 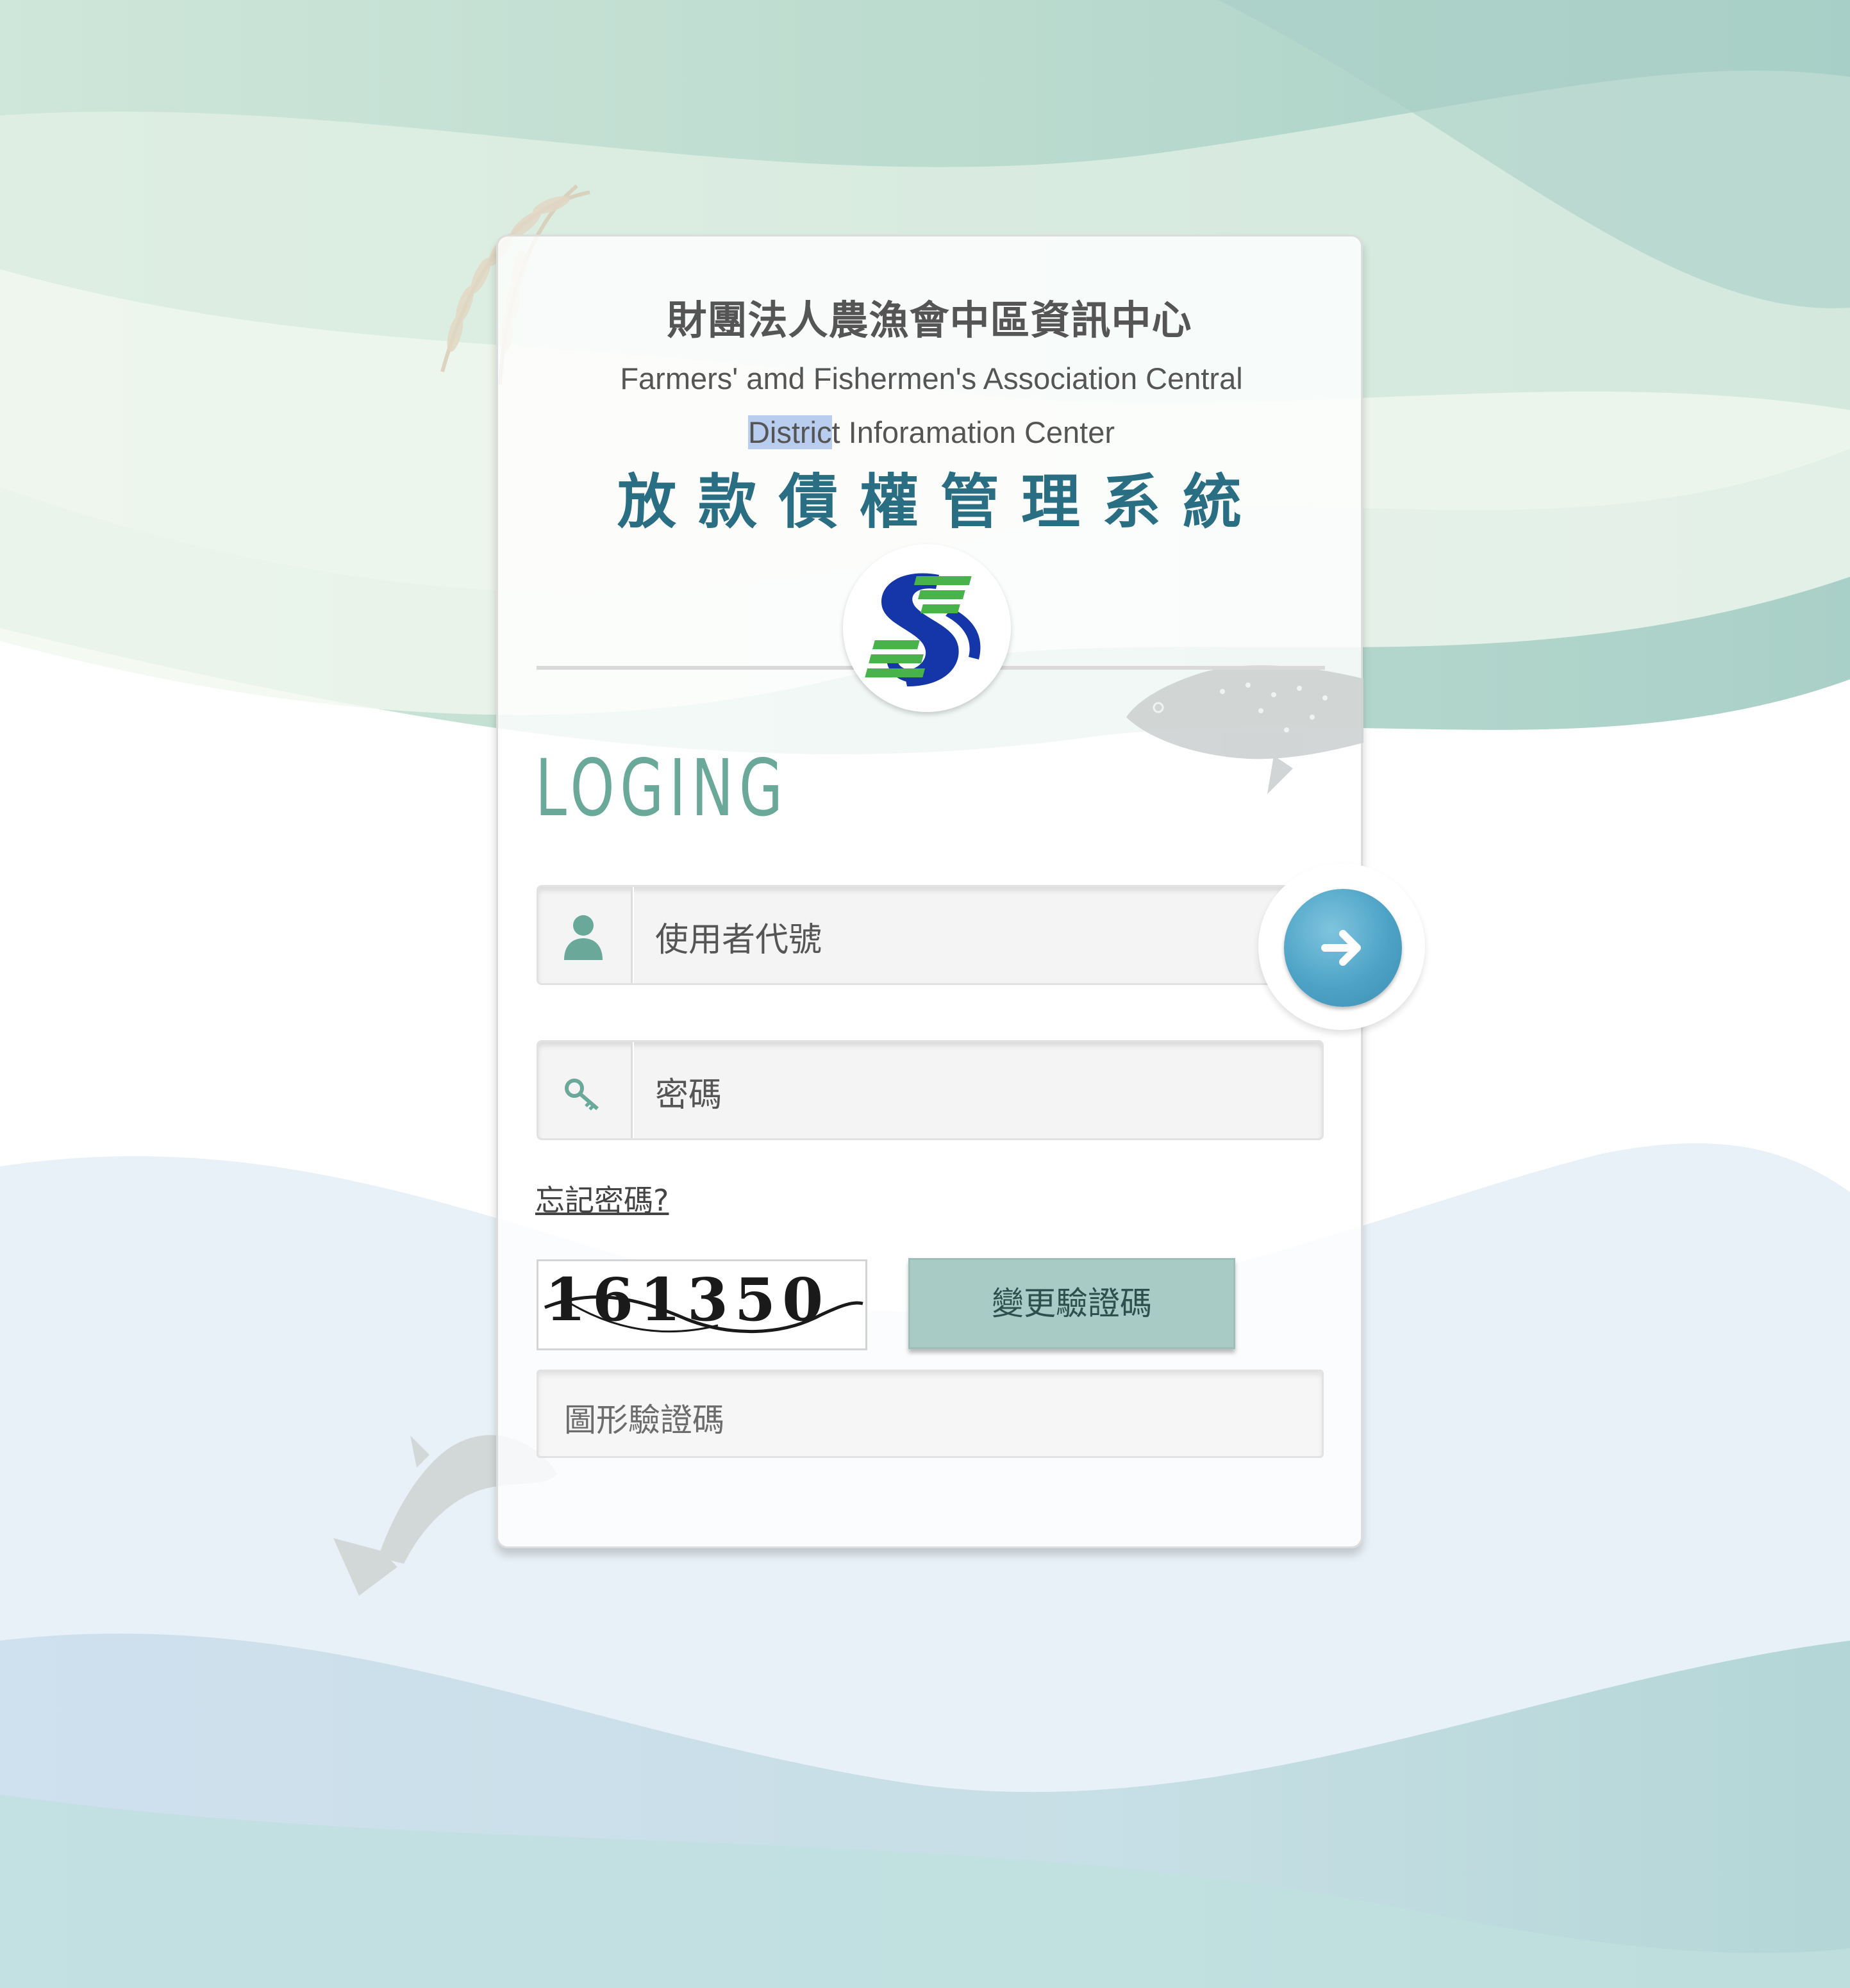 What do you see at coordinates (738, 940) in the screenshot?
I see `username-placeholder: 使用者代號` at bounding box center [738, 940].